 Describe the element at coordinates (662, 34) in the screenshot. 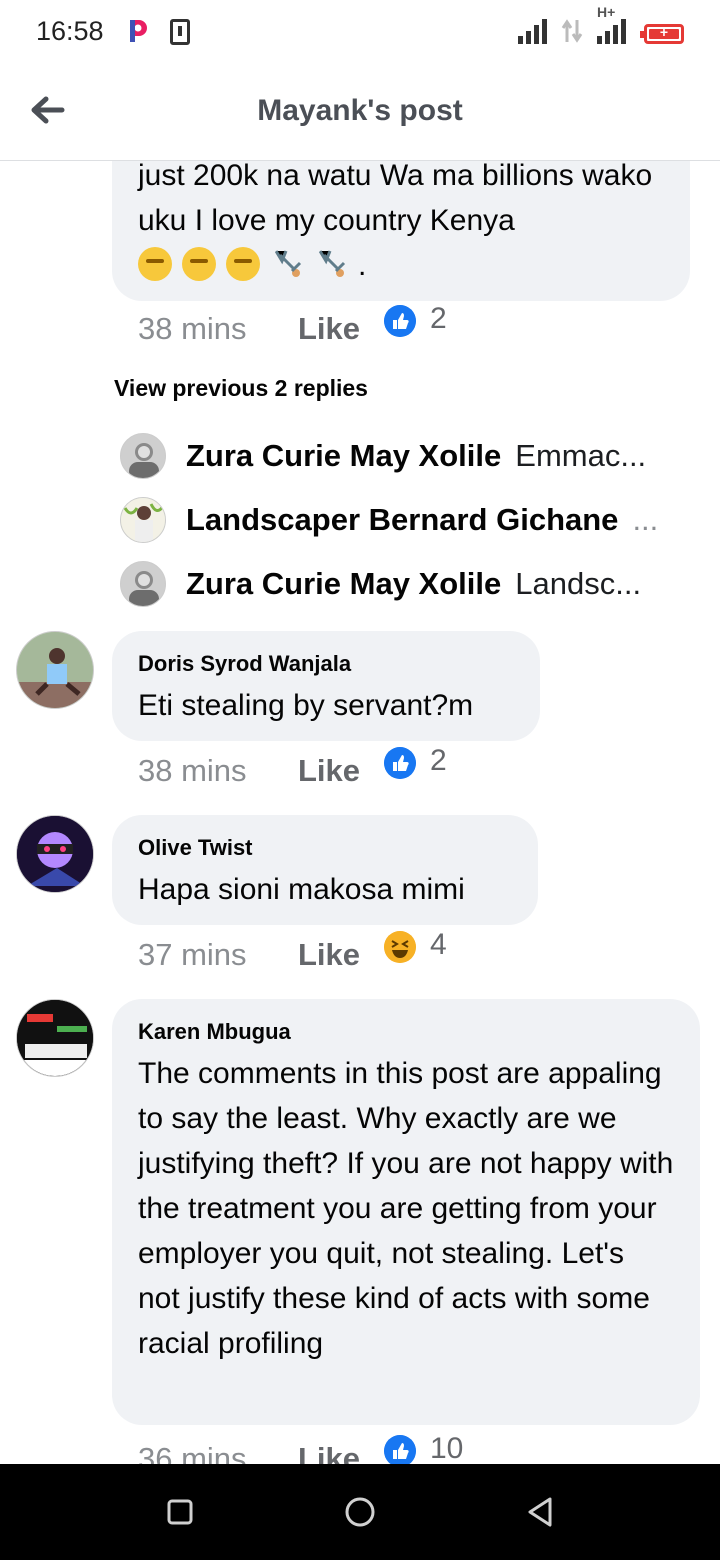

I see `battery-low-icon: +` at that location.